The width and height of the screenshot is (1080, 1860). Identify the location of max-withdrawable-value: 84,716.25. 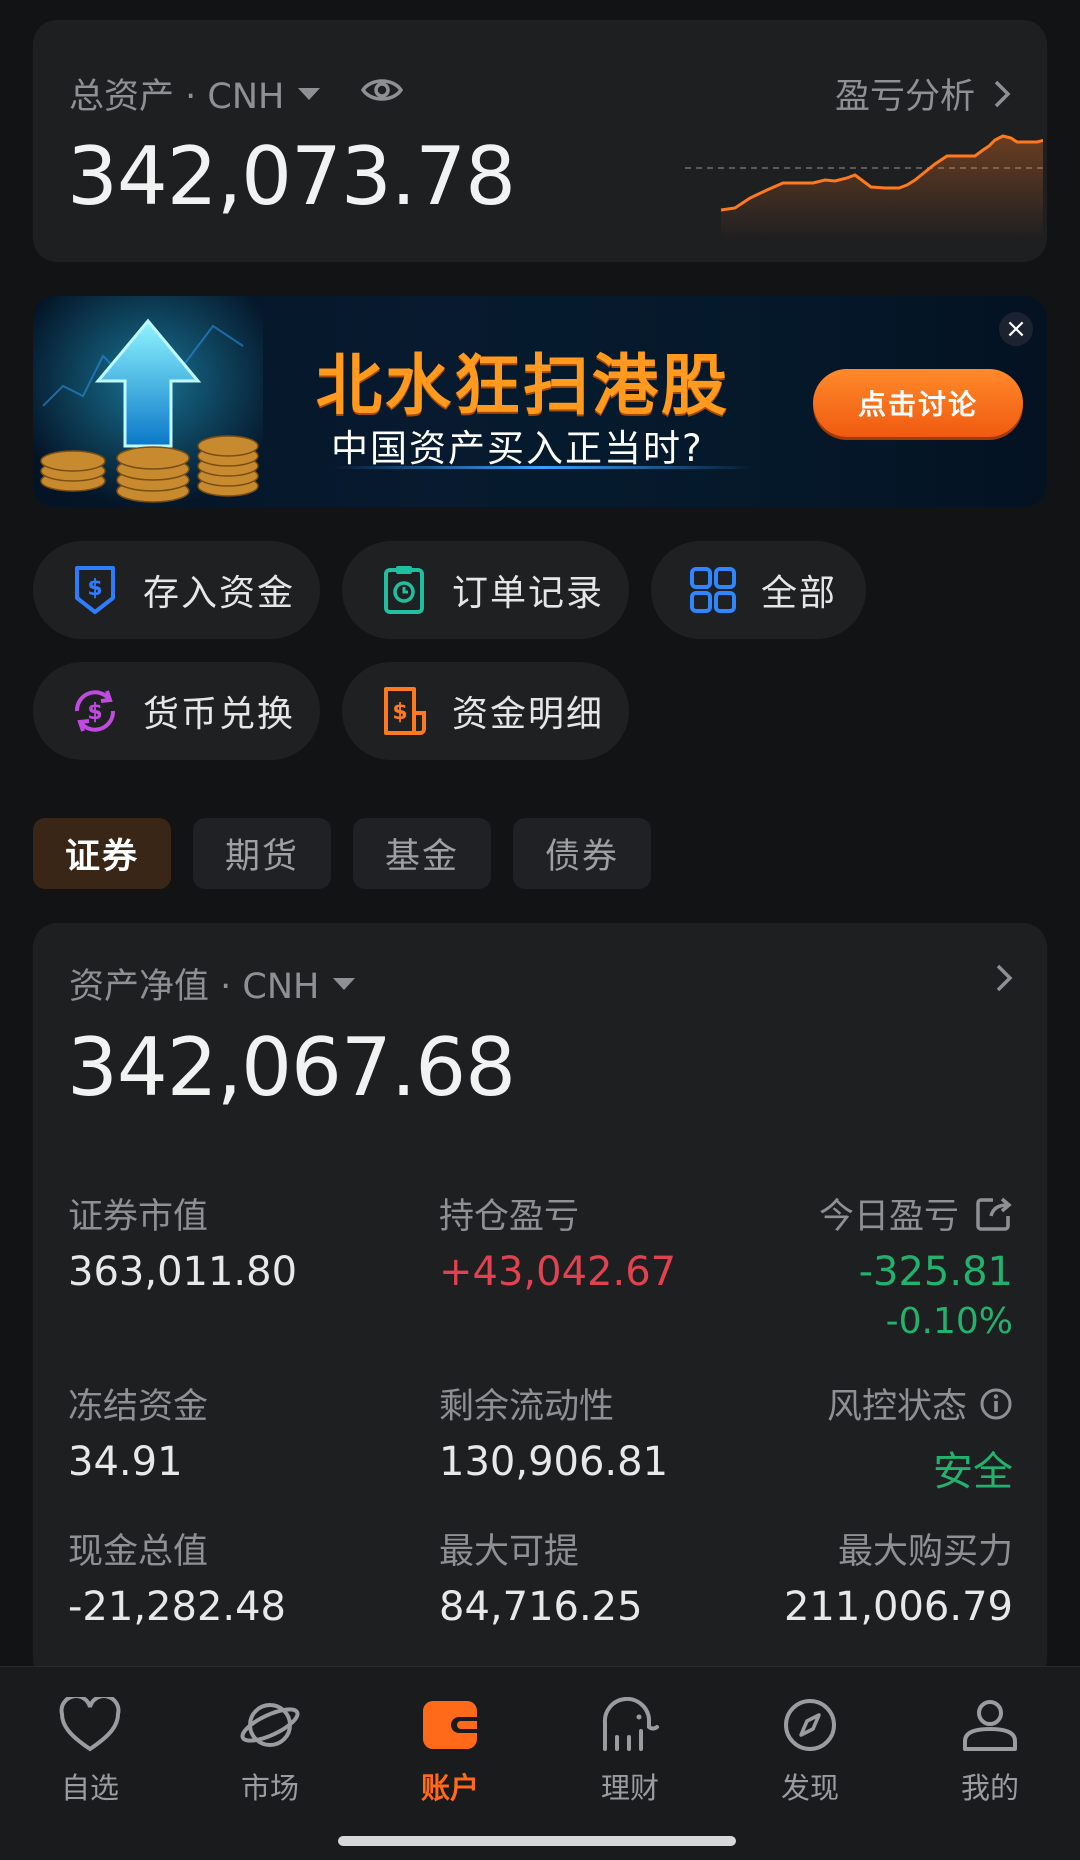
(541, 1607).